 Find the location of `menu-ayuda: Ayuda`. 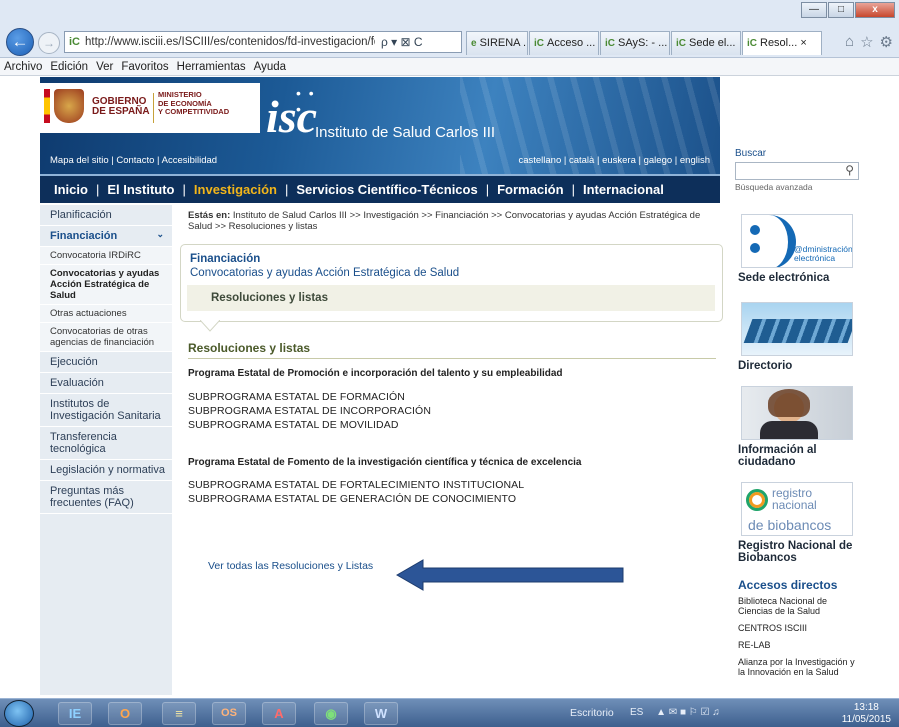

menu-ayuda: Ayuda is located at coordinates (270, 67).